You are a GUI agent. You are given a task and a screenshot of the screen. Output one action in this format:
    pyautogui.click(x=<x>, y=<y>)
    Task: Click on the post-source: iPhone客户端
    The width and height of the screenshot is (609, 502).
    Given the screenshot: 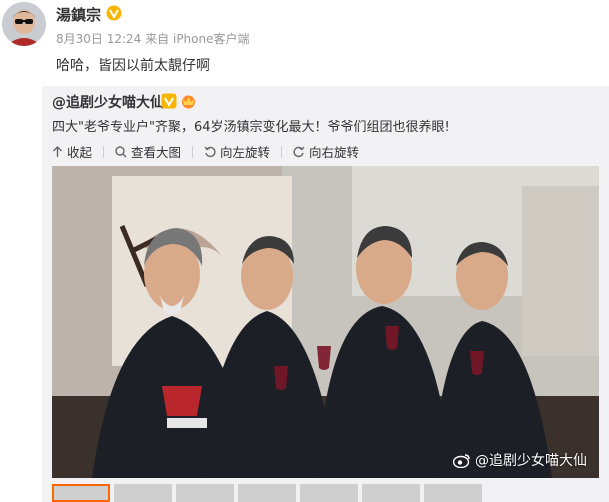 What is the action you would take?
    pyautogui.click(x=211, y=39)
    